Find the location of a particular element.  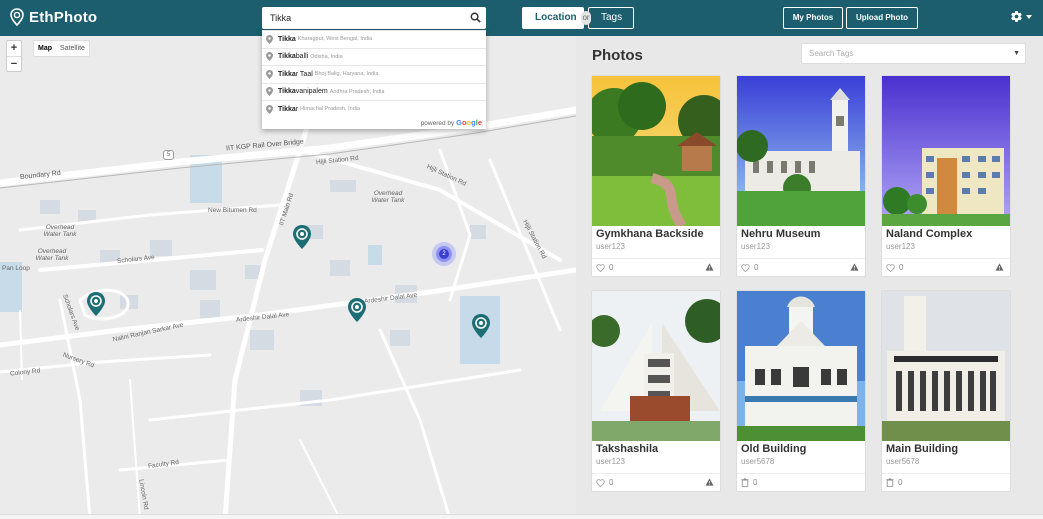

caret-down-icon: ▼ is located at coordinates (1016, 53).